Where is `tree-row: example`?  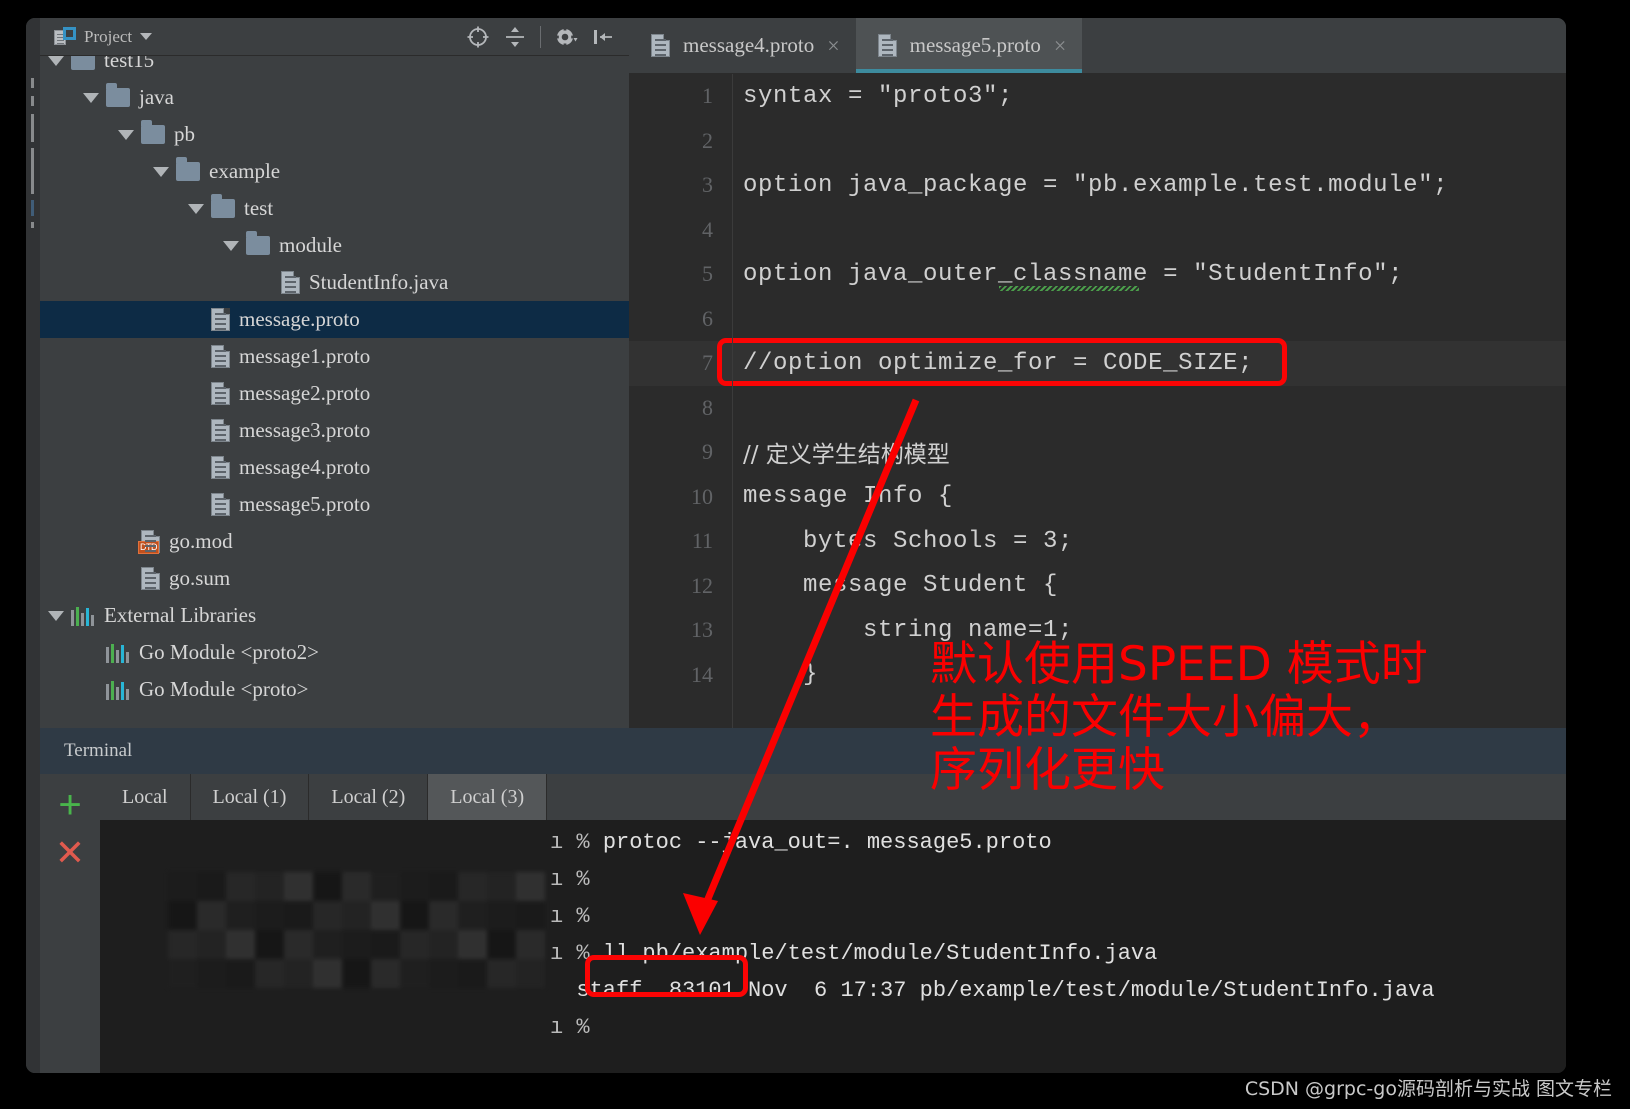
tree-row: example is located at coordinates (334, 171).